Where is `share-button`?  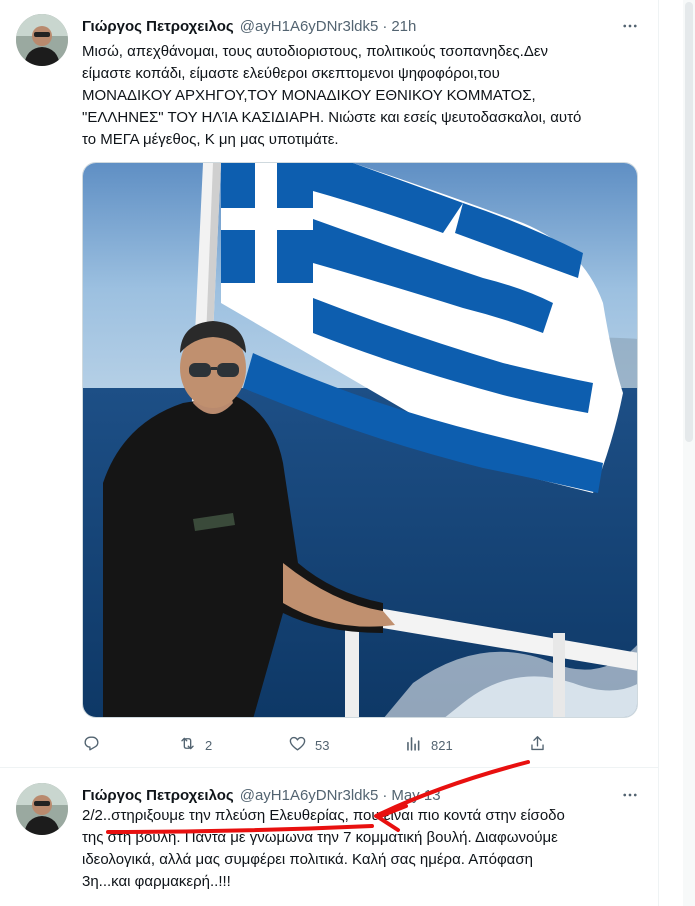 share-button is located at coordinates (537, 745).